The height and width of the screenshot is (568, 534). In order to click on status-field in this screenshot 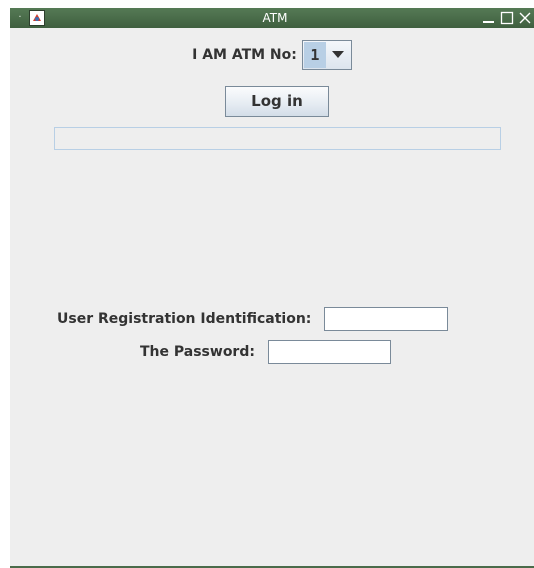, I will do `click(277, 138)`.